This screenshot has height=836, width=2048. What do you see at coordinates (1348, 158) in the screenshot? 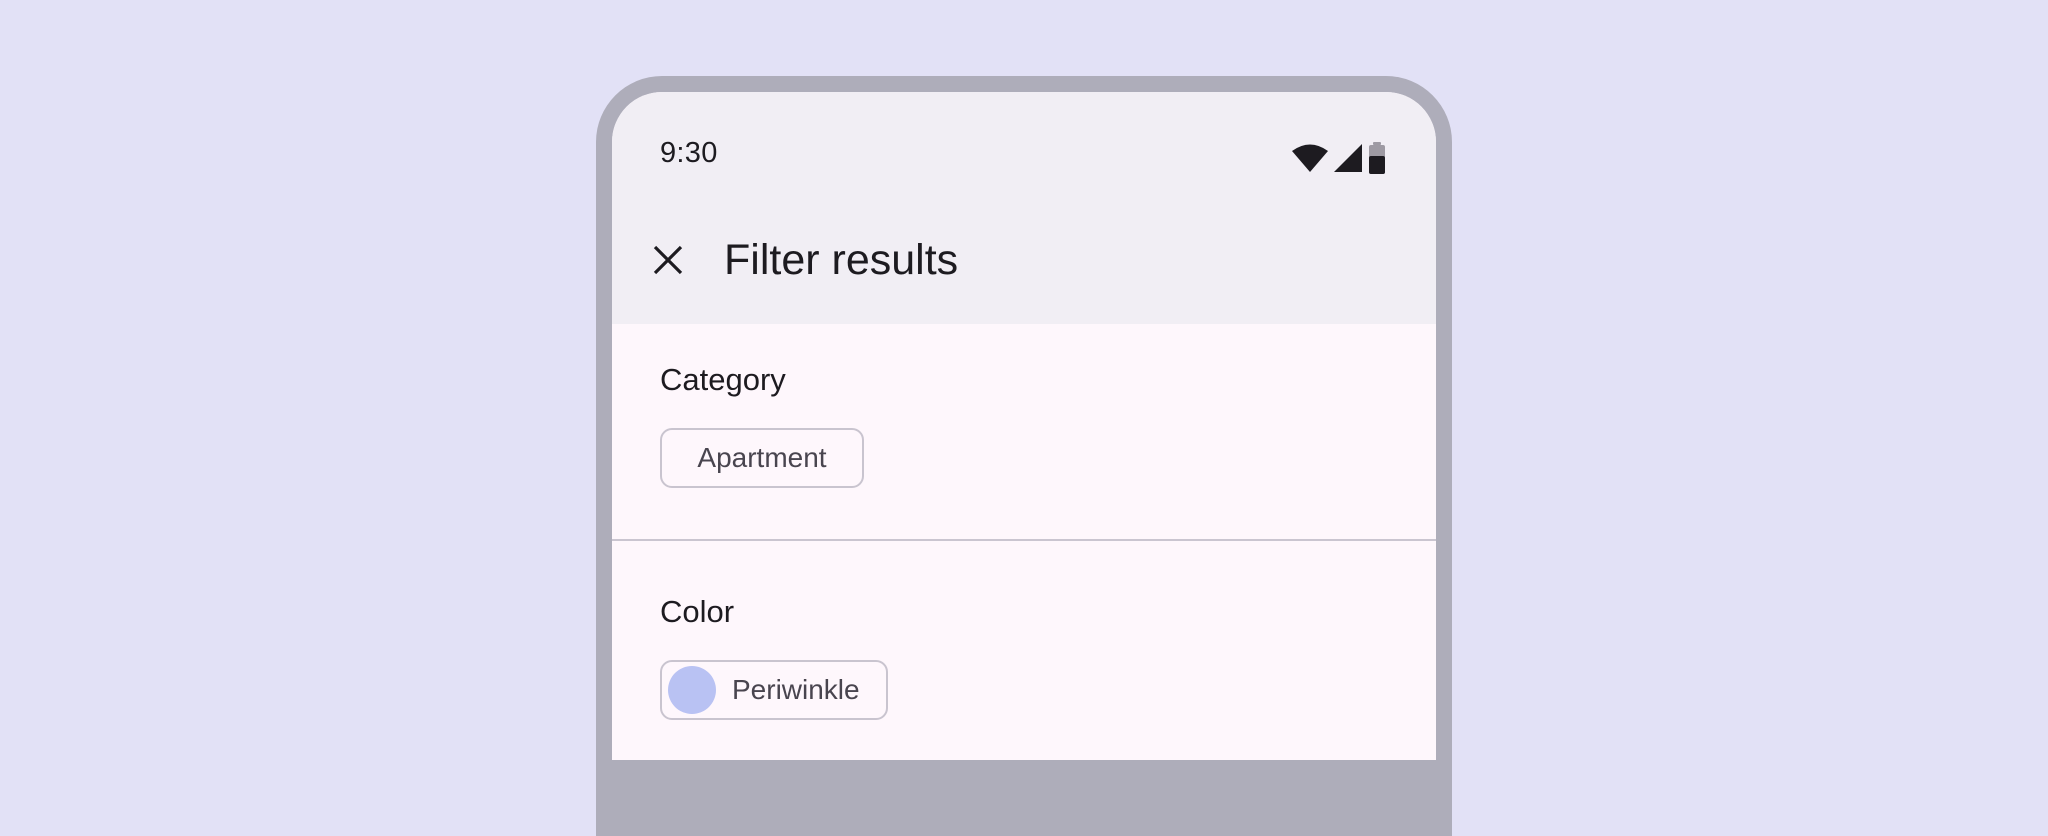
I see `cell-signal-icon` at bounding box center [1348, 158].